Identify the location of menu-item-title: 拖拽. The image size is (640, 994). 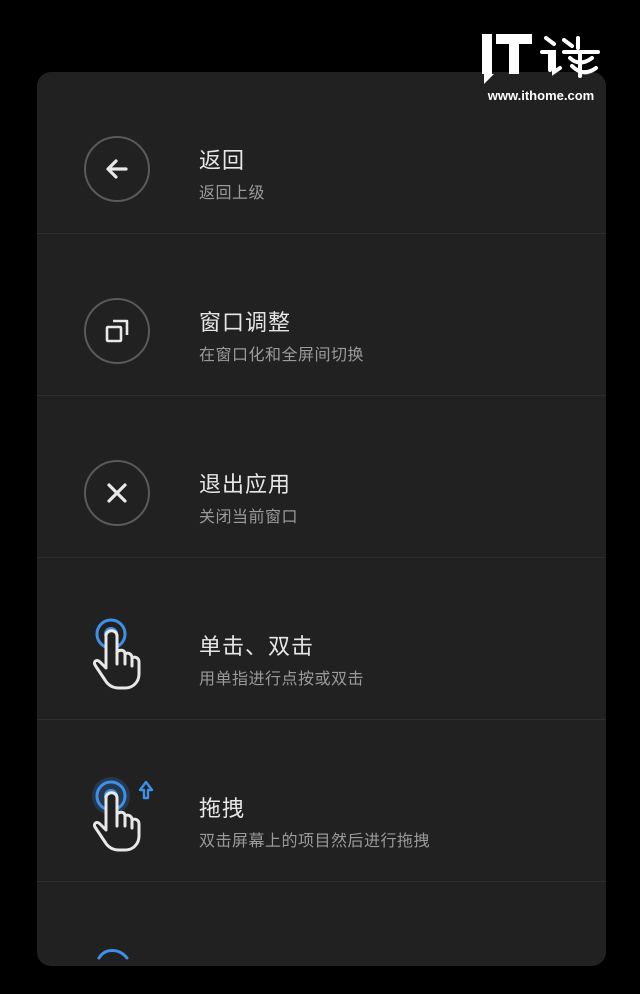
(222, 809).